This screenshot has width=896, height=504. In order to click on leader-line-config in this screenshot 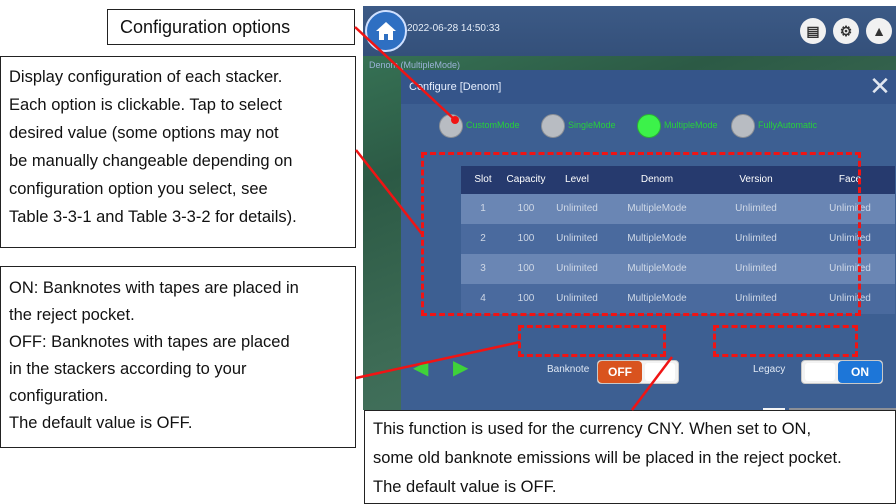, I will do `click(405, 73)`.